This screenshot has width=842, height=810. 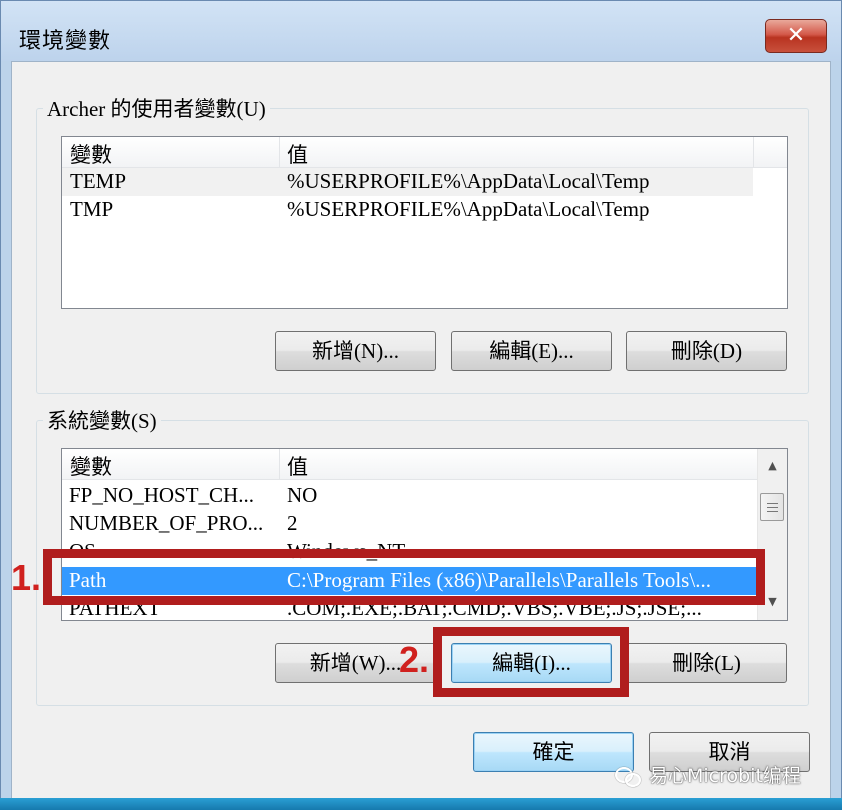 I want to click on variable-name: TEMP, so click(x=98, y=181).